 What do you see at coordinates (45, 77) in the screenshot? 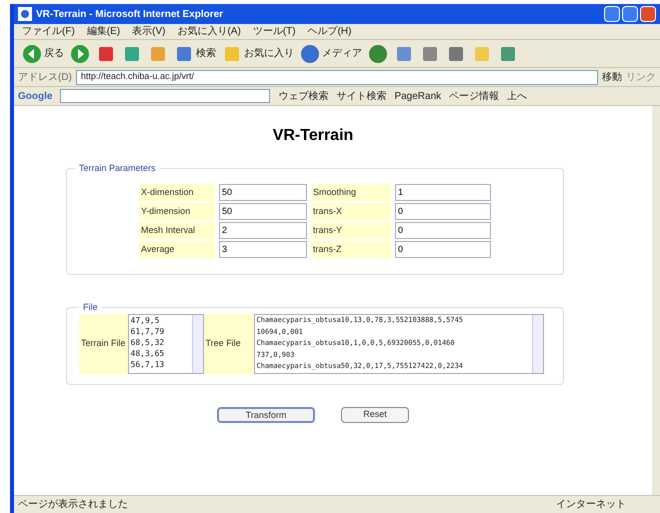
I see `address-label: アドレス(D)` at bounding box center [45, 77].